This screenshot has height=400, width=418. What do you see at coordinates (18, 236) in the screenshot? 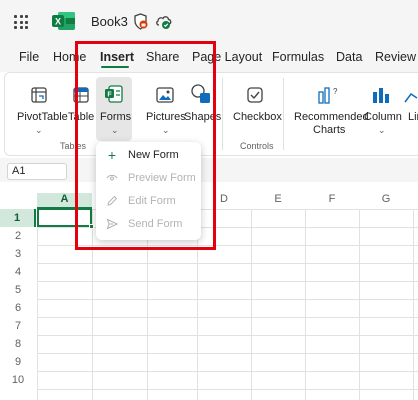
I see `row-header-2: 2` at bounding box center [18, 236].